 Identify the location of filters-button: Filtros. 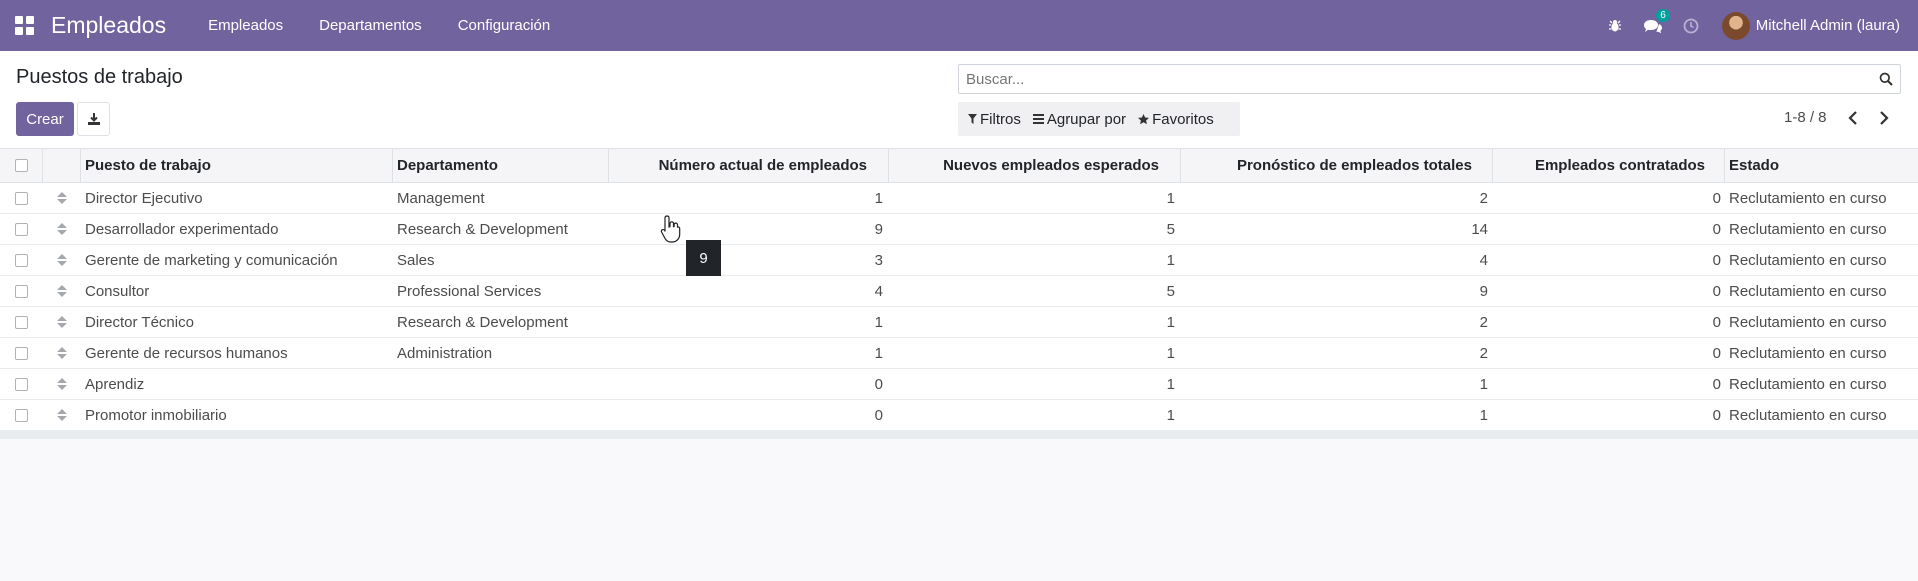
(994, 119).